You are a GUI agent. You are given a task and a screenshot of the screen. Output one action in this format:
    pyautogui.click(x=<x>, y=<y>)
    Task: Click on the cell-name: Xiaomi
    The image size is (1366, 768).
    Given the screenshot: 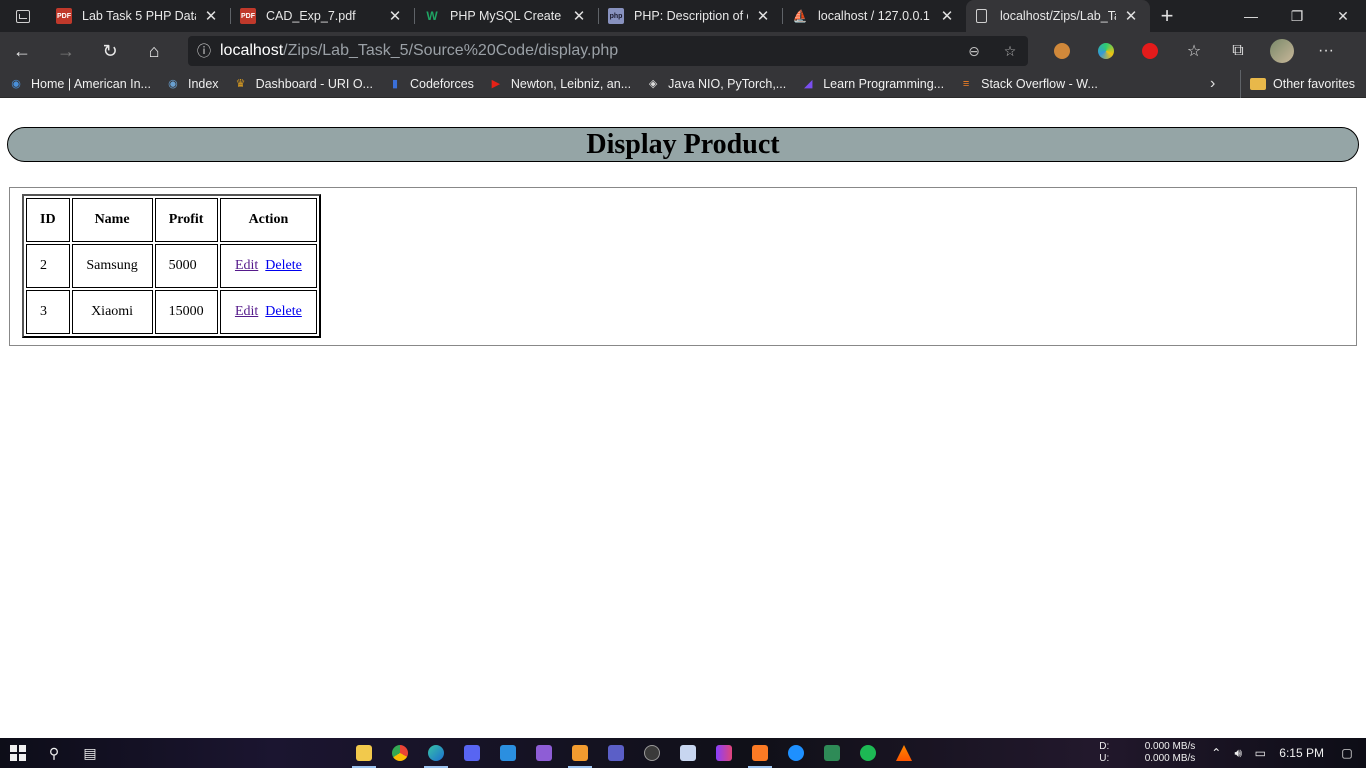 What is the action you would take?
    pyautogui.click(x=112, y=312)
    